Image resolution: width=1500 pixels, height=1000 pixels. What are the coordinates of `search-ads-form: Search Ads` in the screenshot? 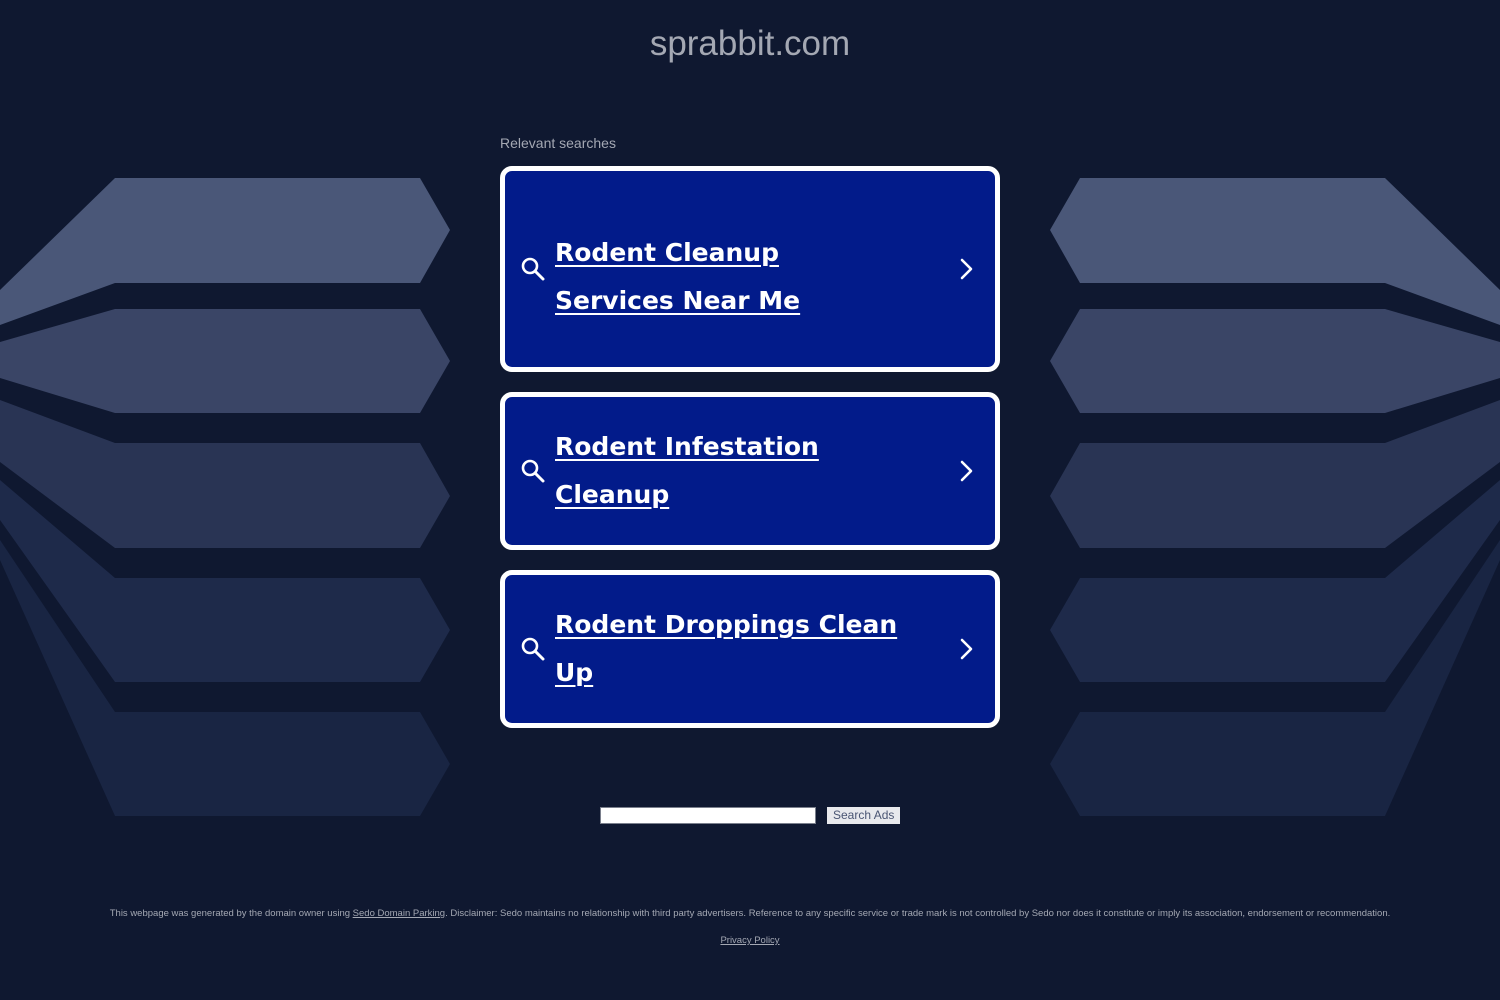 It's located at (750, 815).